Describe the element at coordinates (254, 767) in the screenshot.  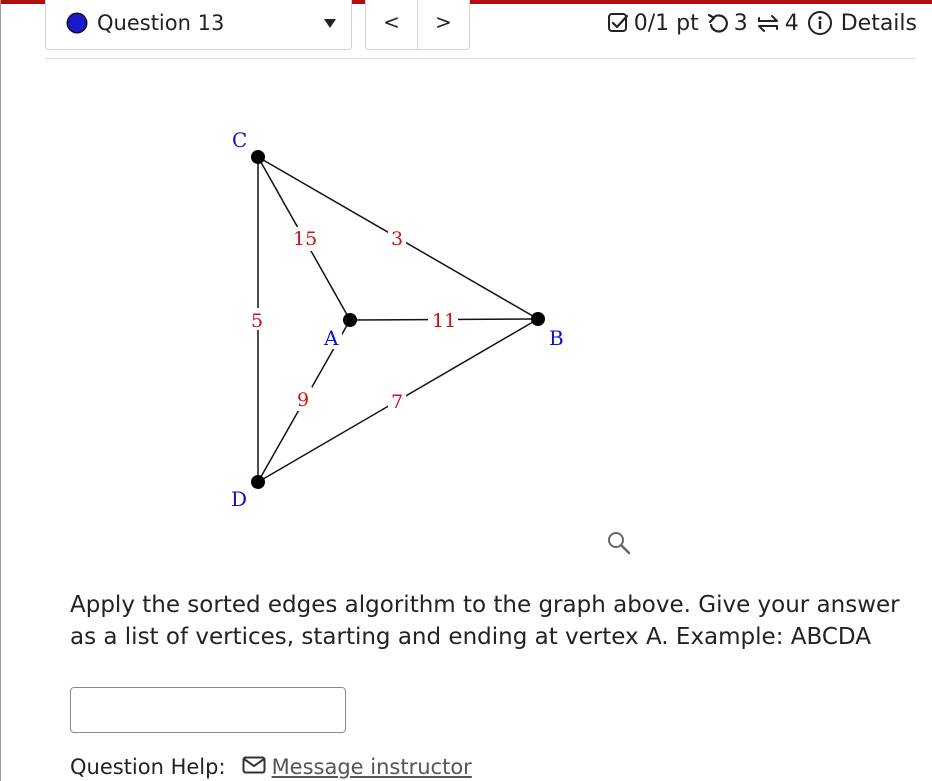
I see `envelope-icon` at that location.